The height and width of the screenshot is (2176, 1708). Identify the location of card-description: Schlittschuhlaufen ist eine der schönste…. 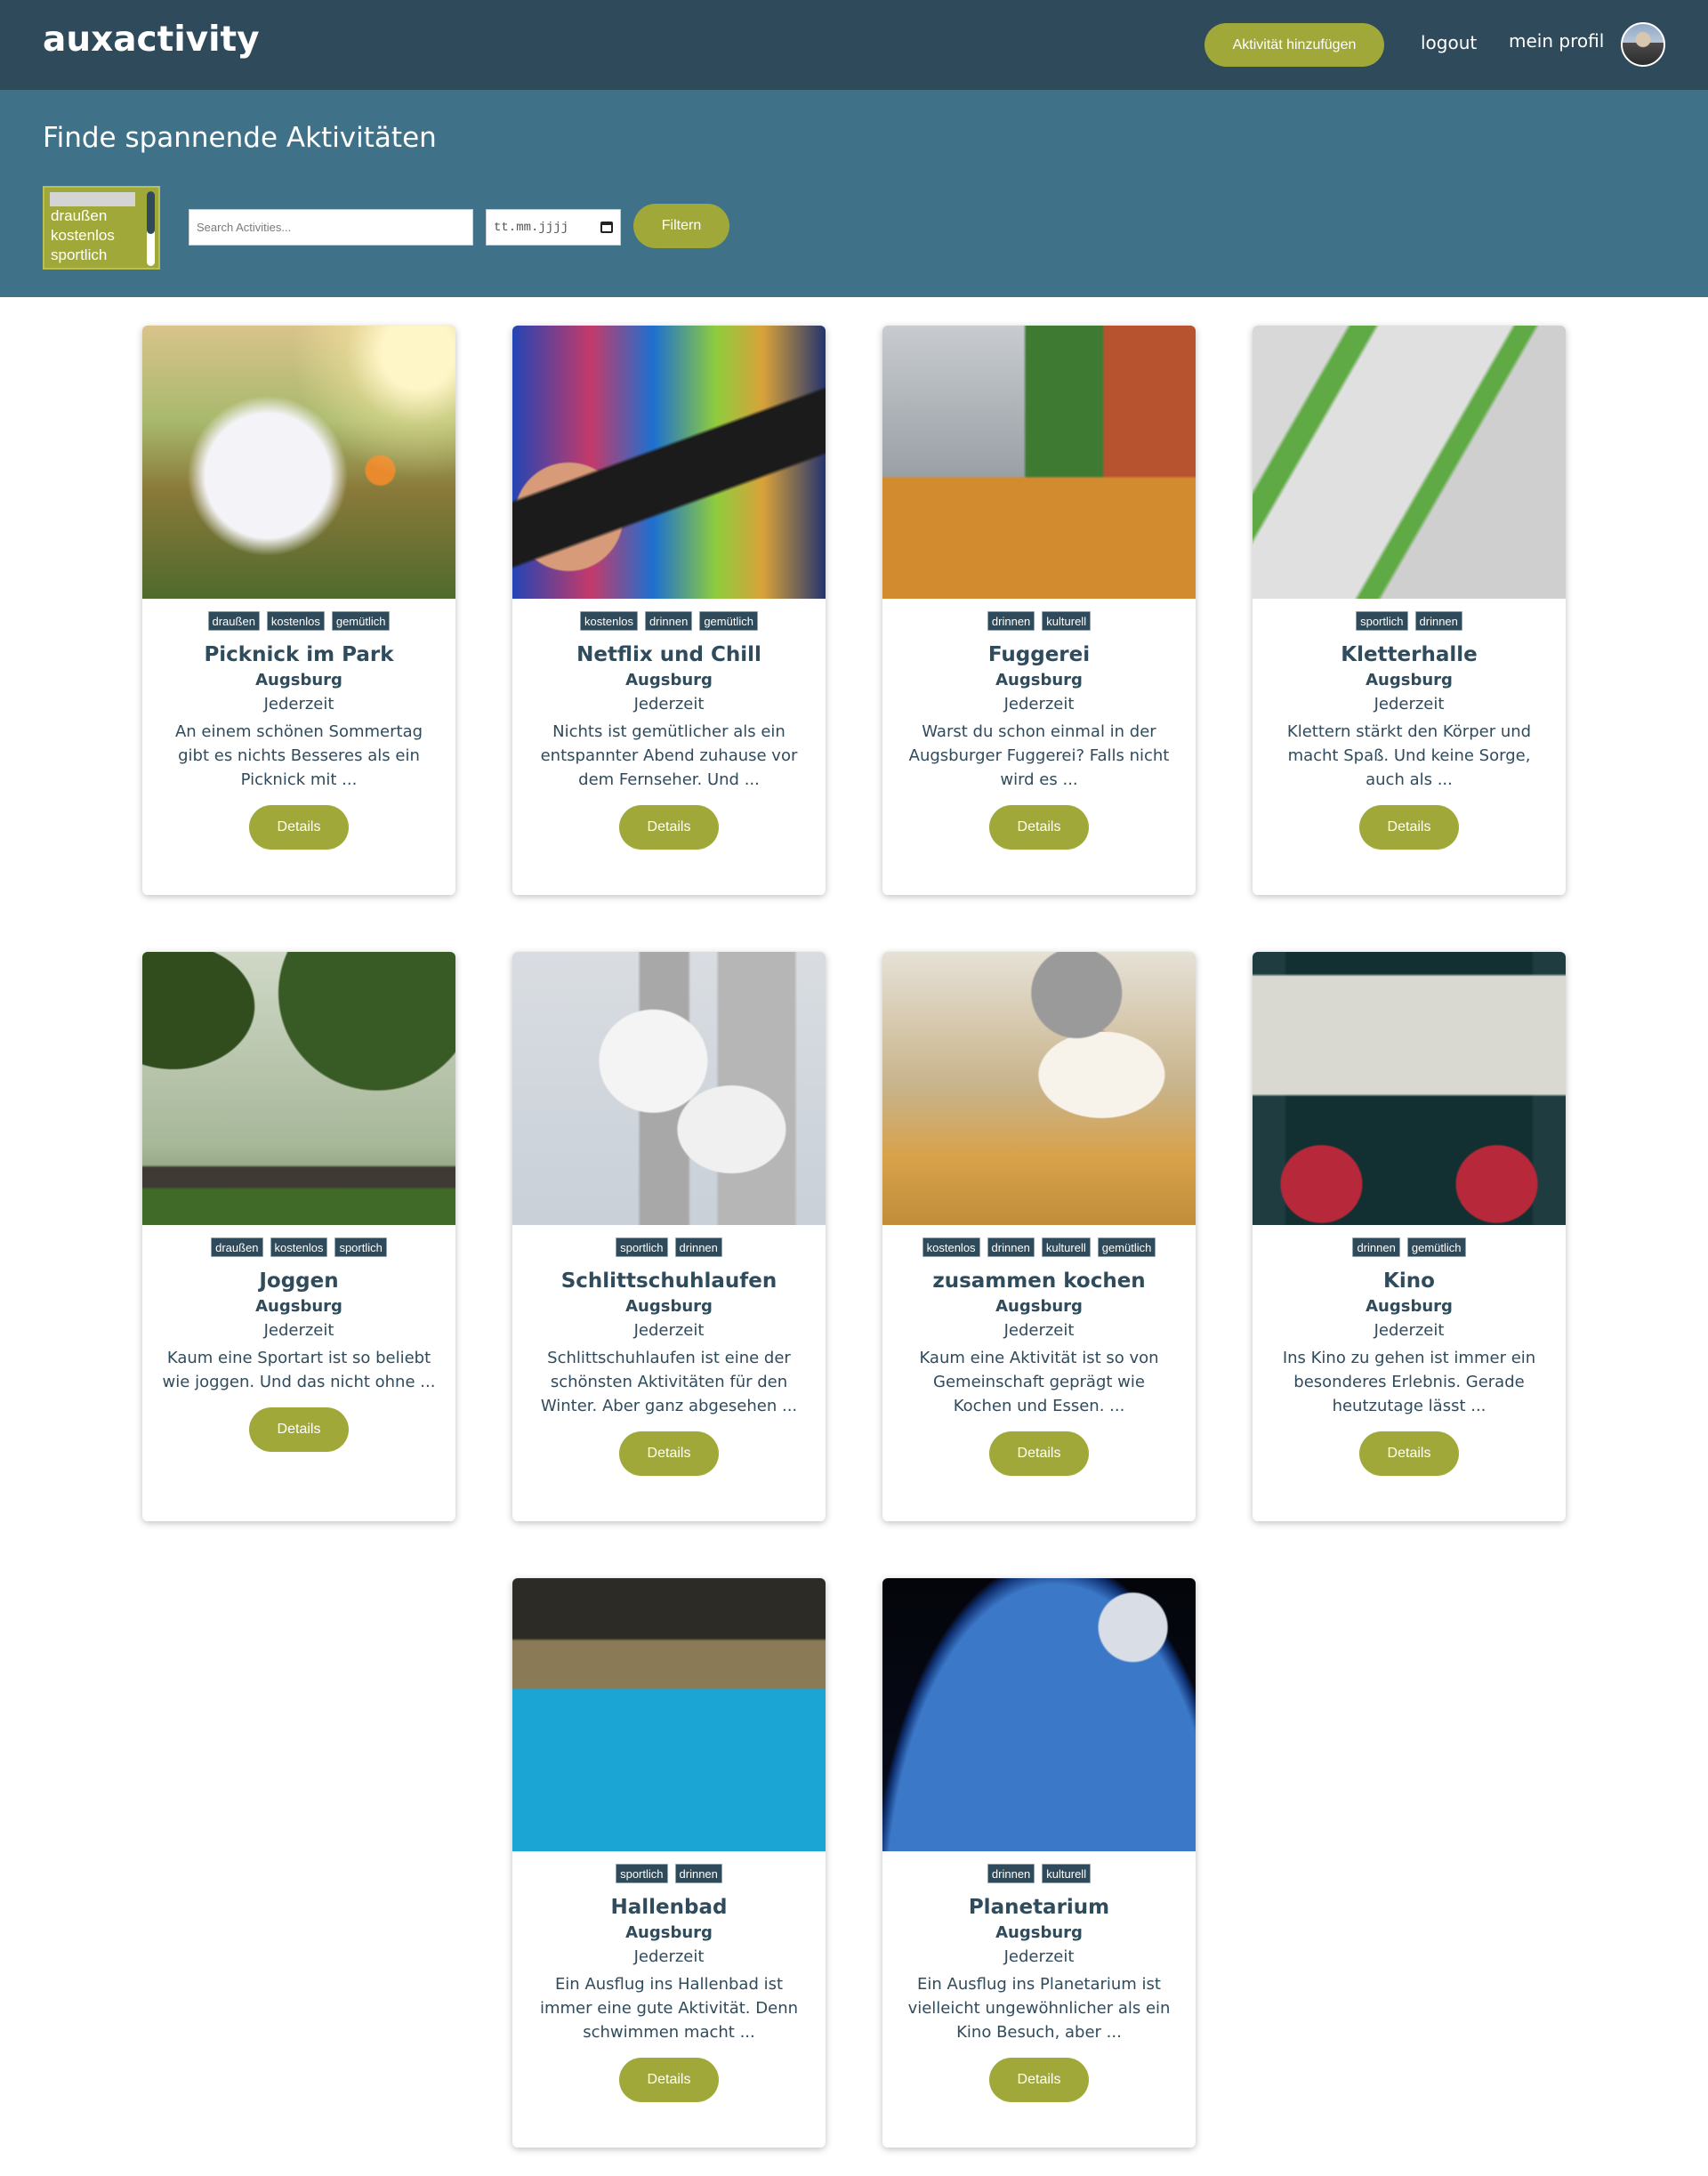
(669, 1382).